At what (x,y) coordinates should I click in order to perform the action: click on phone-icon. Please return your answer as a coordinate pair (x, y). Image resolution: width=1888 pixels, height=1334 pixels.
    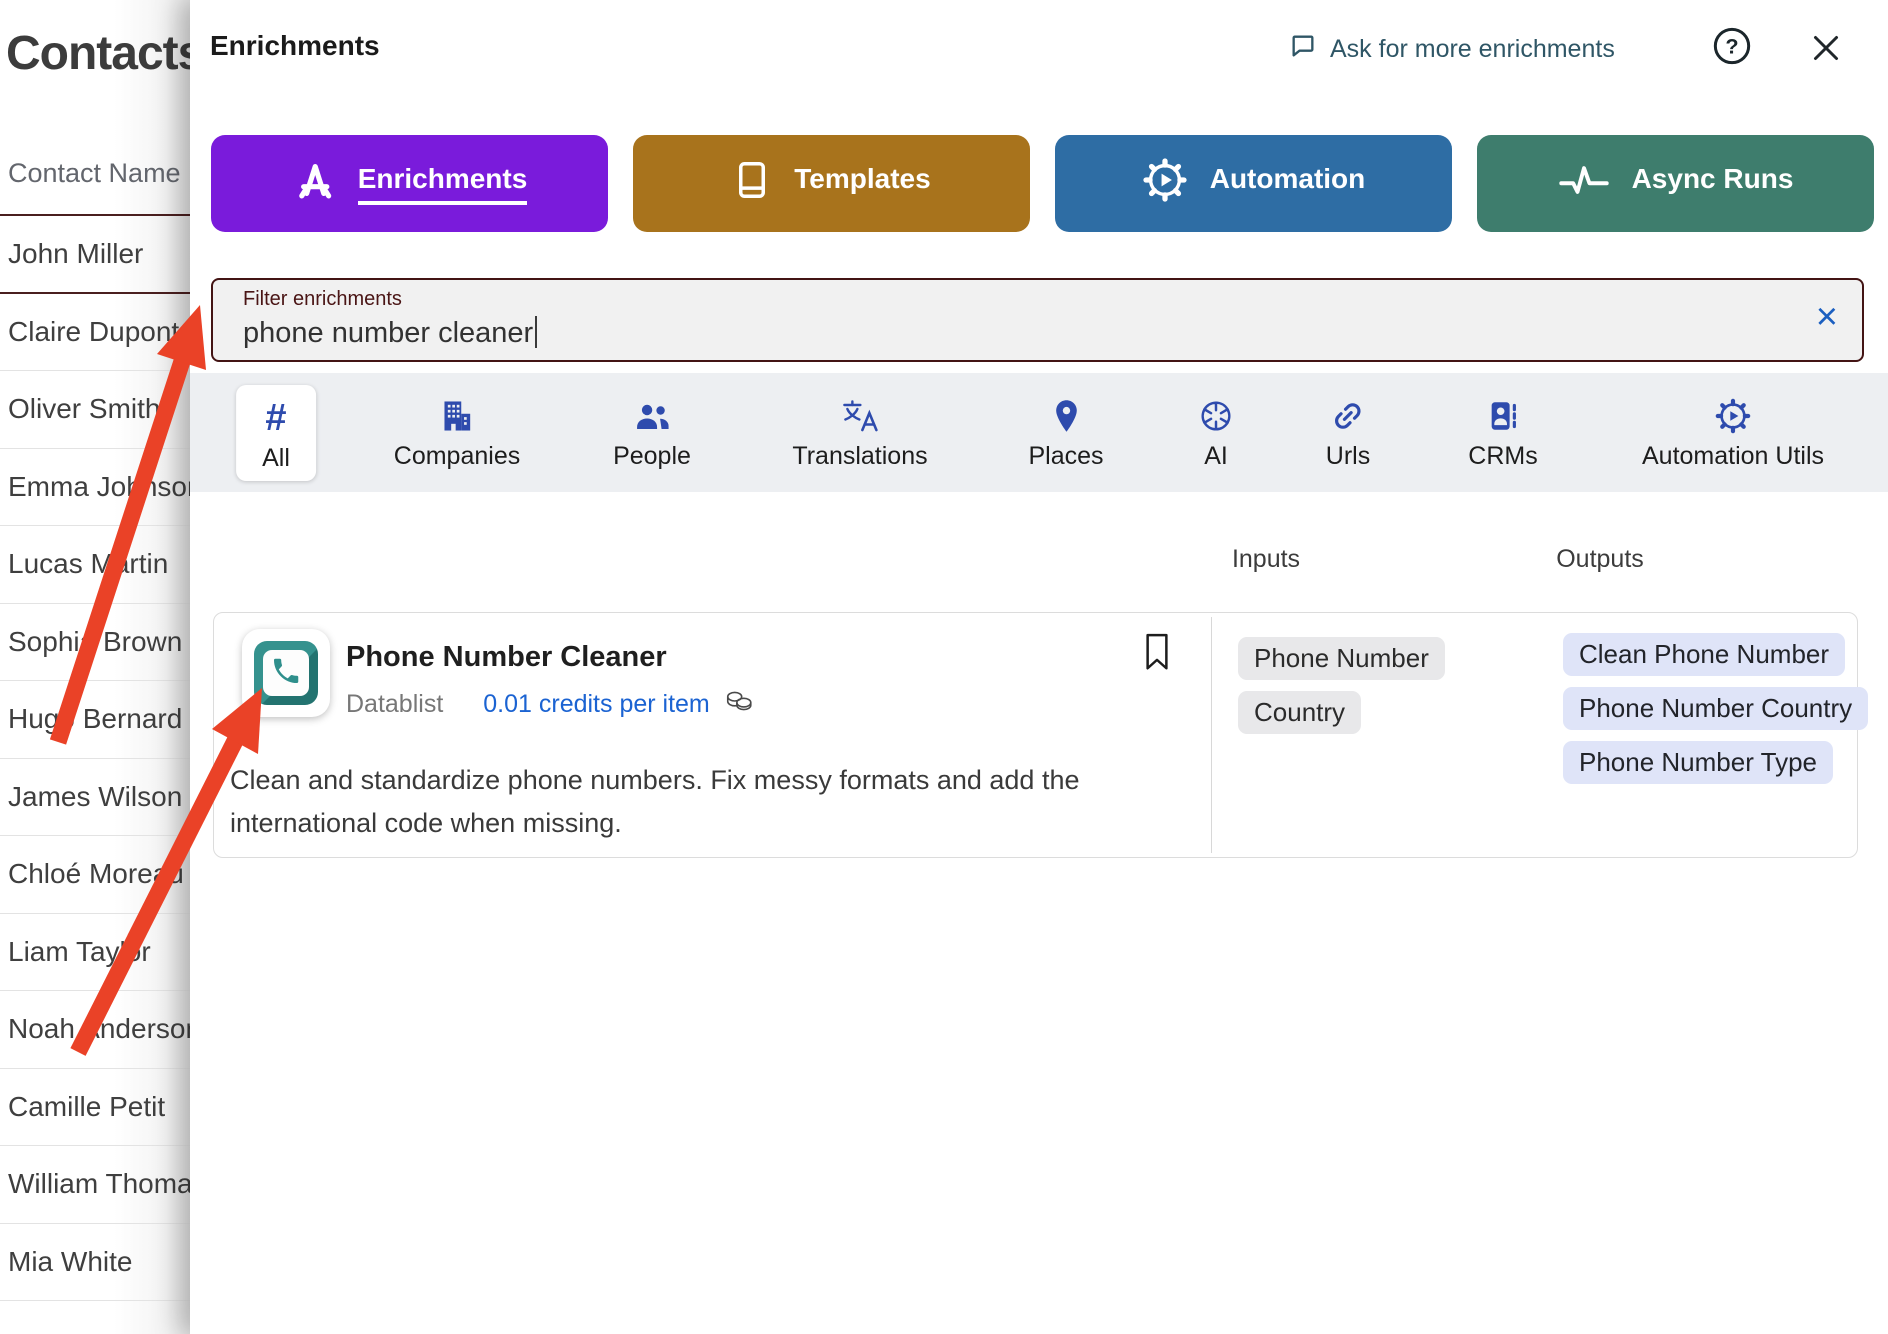
    Looking at the image, I should click on (286, 673).